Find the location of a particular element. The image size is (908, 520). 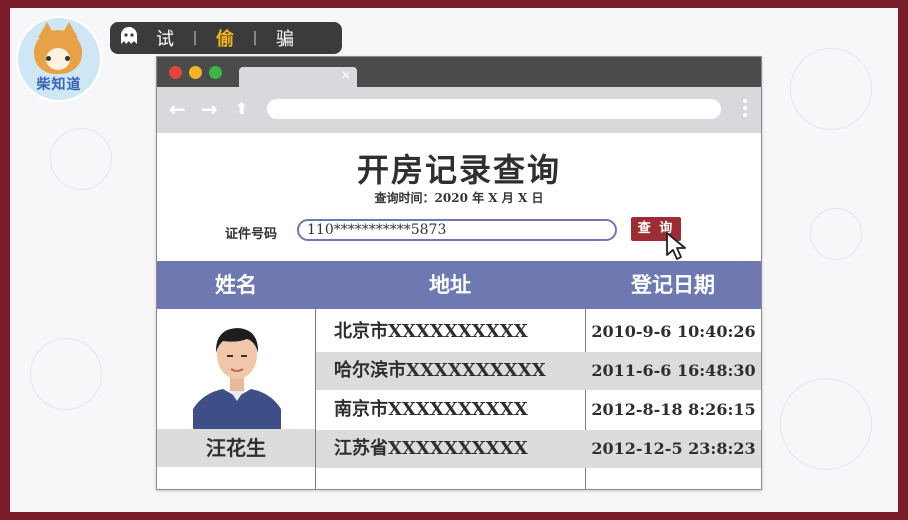

mouse-pointer-icon is located at coordinates (676, 248).